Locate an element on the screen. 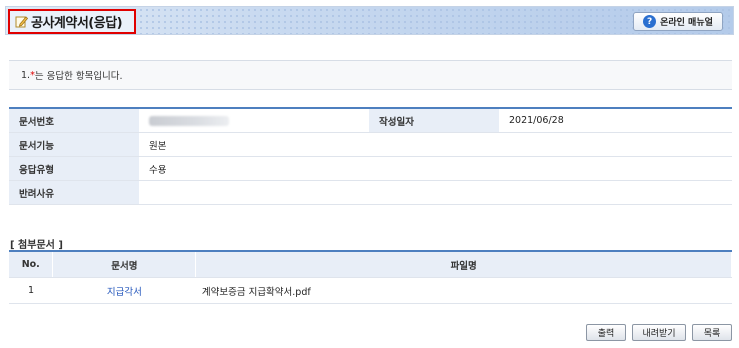 This screenshot has height=348, width=739. download-button: 내려받기 is located at coordinates (659, 332).